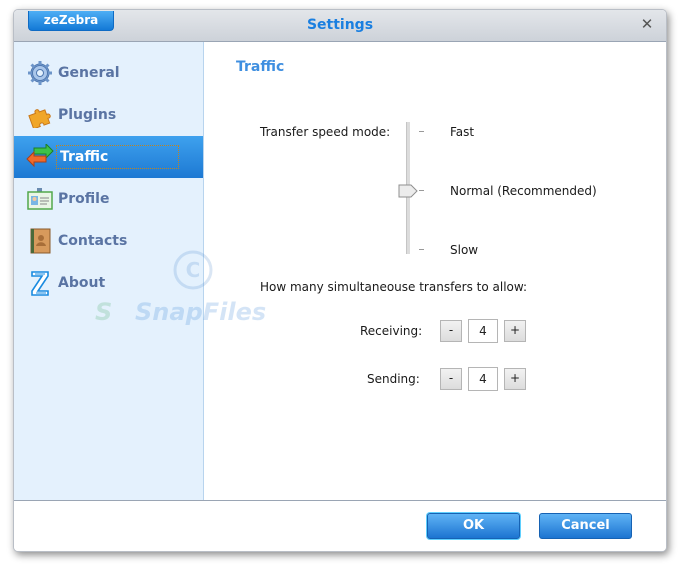  I want to click on receiving-label: Receiving:, so click(391, 331).